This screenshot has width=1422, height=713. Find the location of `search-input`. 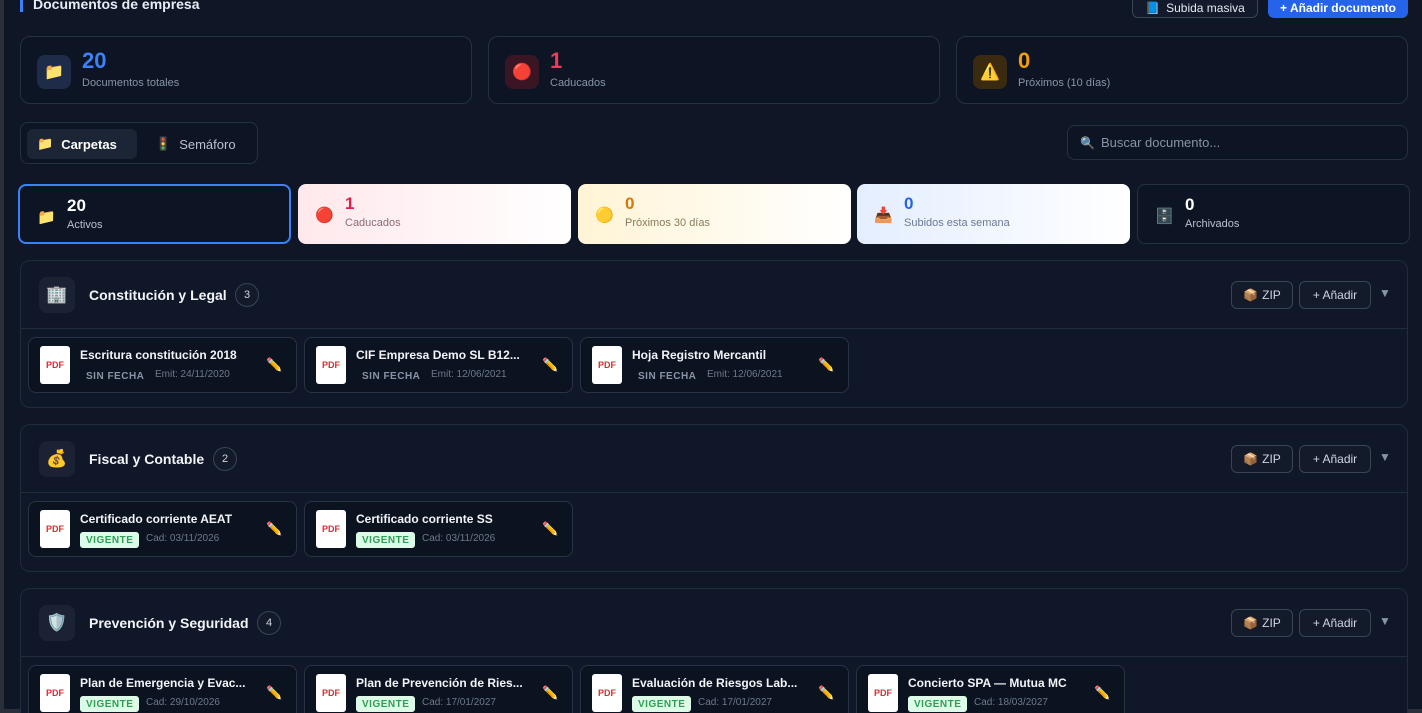

search-input is located at coordinates (1245, 142).